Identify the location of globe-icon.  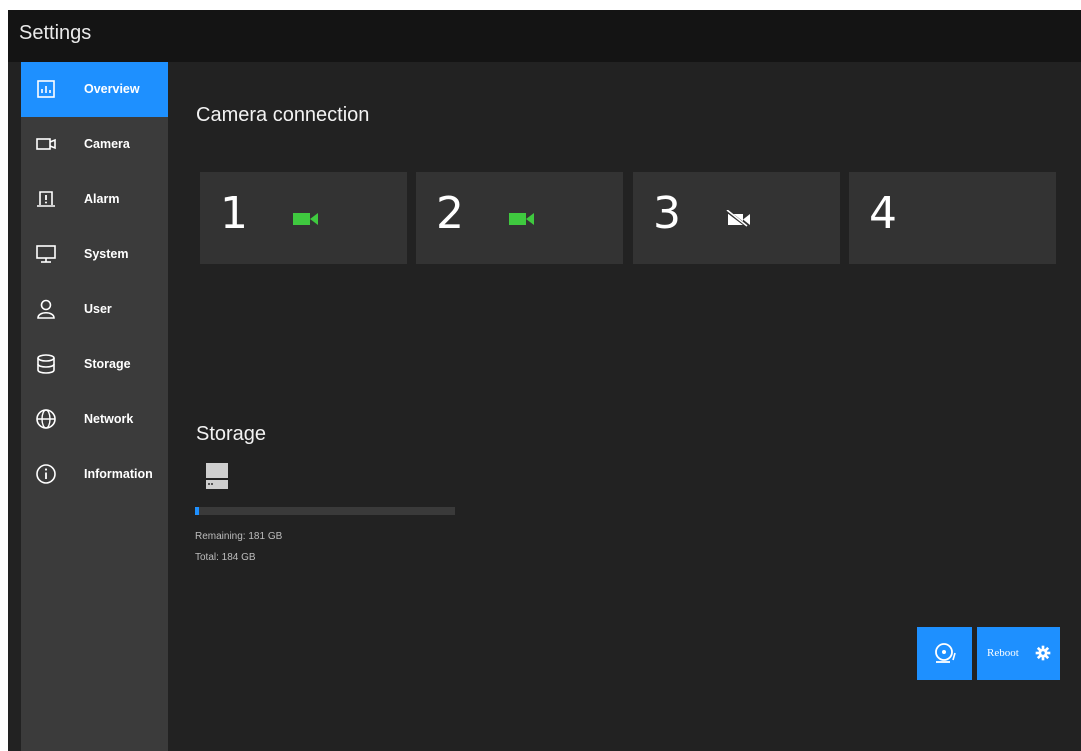
(46, 419).